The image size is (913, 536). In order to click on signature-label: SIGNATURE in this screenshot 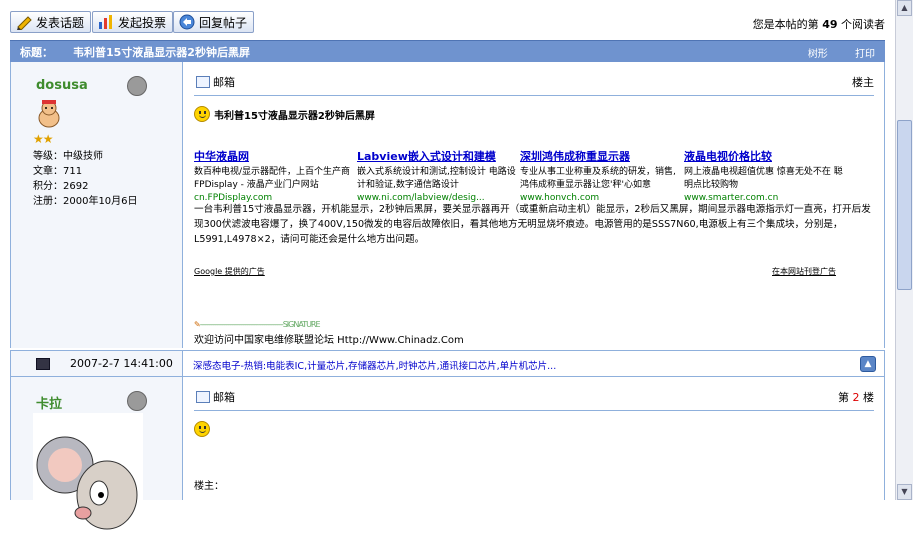, I will do `click(301, 324)`.